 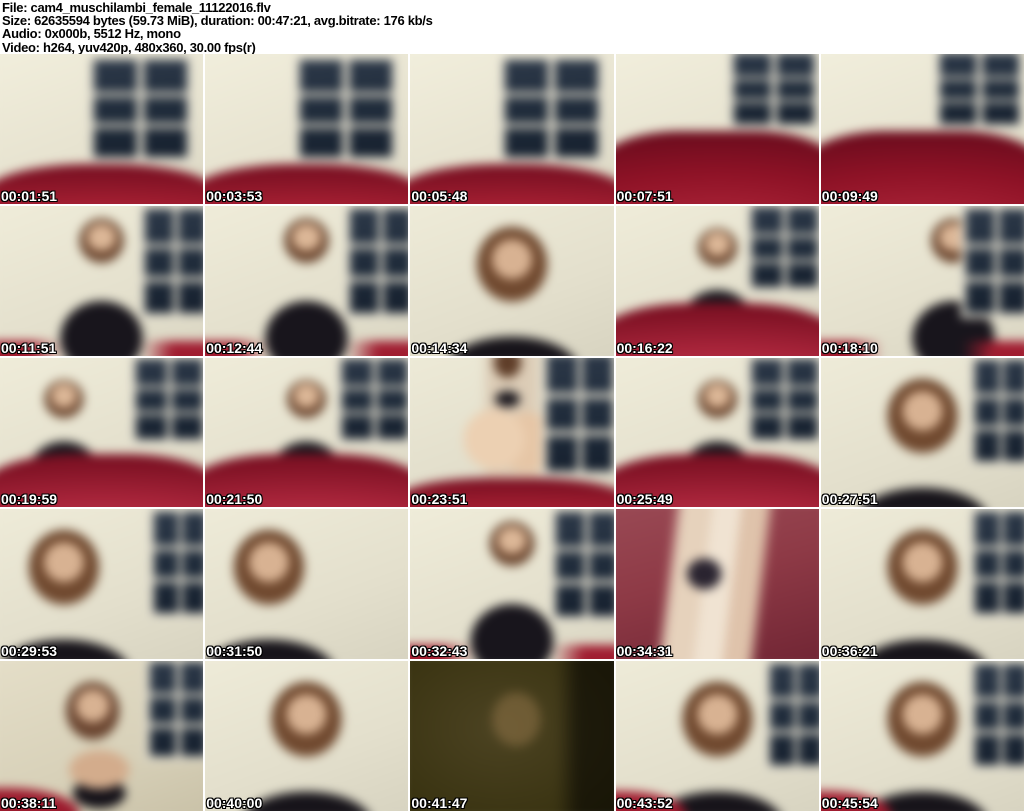 I want to click on thumbnail: 00:05:48, so click(x=512, y=129).